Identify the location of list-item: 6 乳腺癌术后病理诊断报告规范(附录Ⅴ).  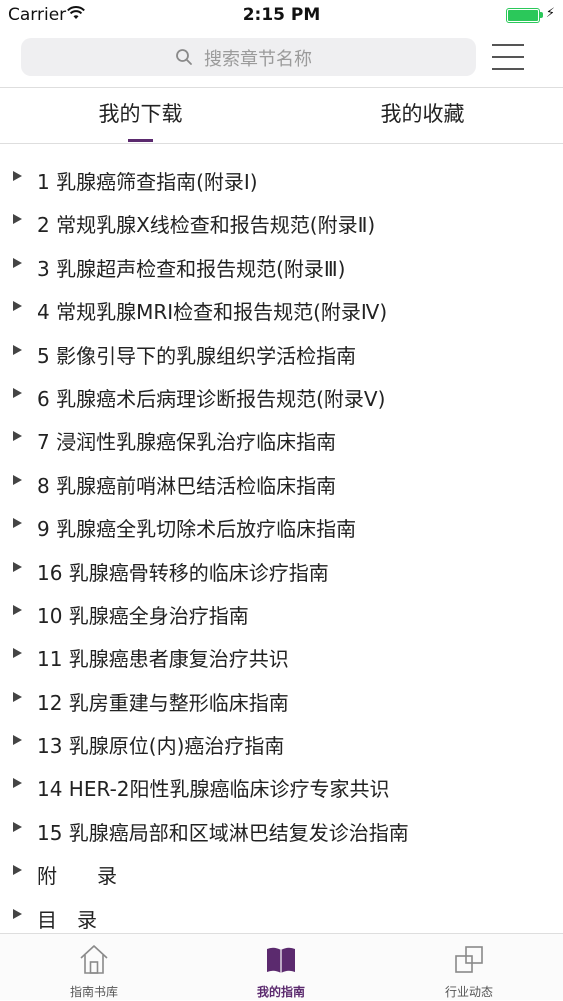
(281, 396).